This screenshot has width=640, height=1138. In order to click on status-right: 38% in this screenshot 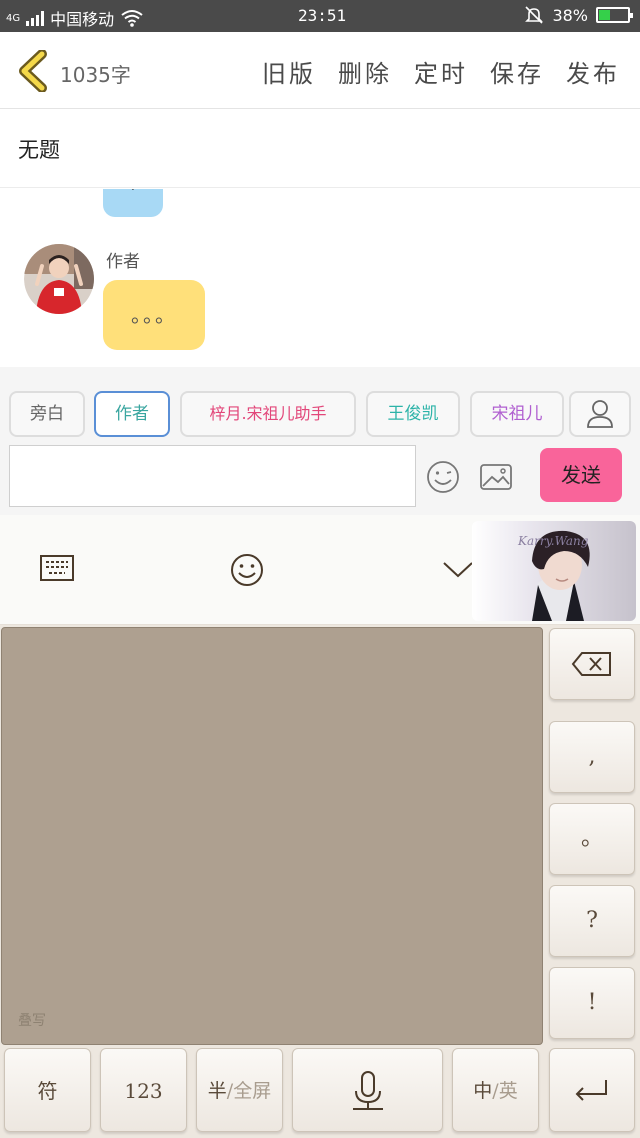, I will do `click(578, 15)`.